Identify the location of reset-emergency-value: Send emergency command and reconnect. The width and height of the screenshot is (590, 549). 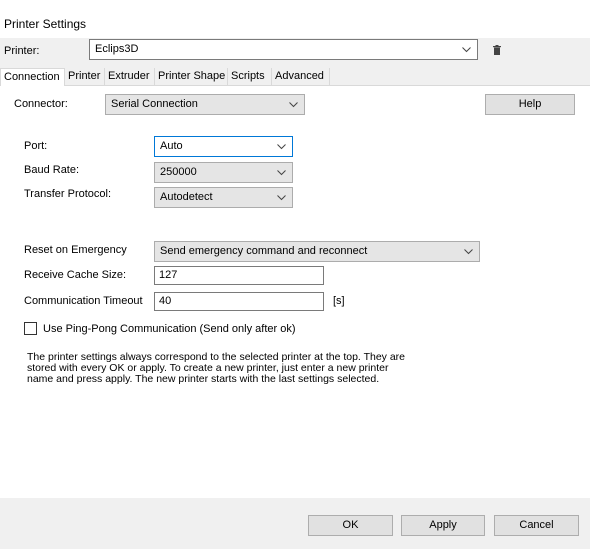
(264, 251).